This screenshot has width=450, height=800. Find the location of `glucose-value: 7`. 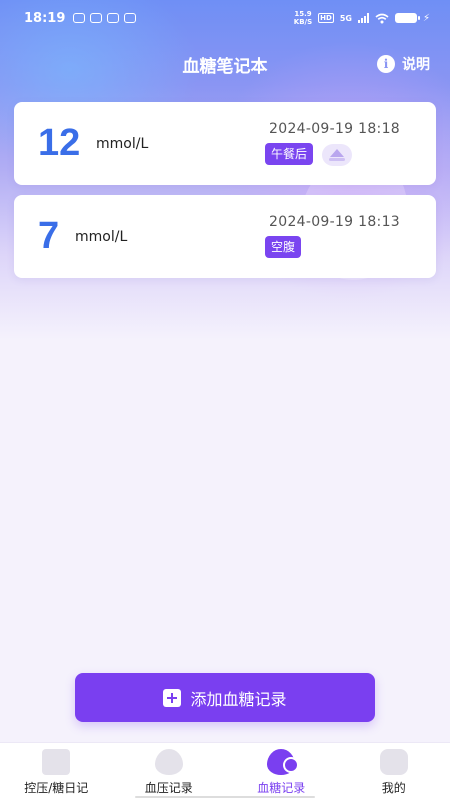

glucose-value: 7 is located at coordinates (49, 236).